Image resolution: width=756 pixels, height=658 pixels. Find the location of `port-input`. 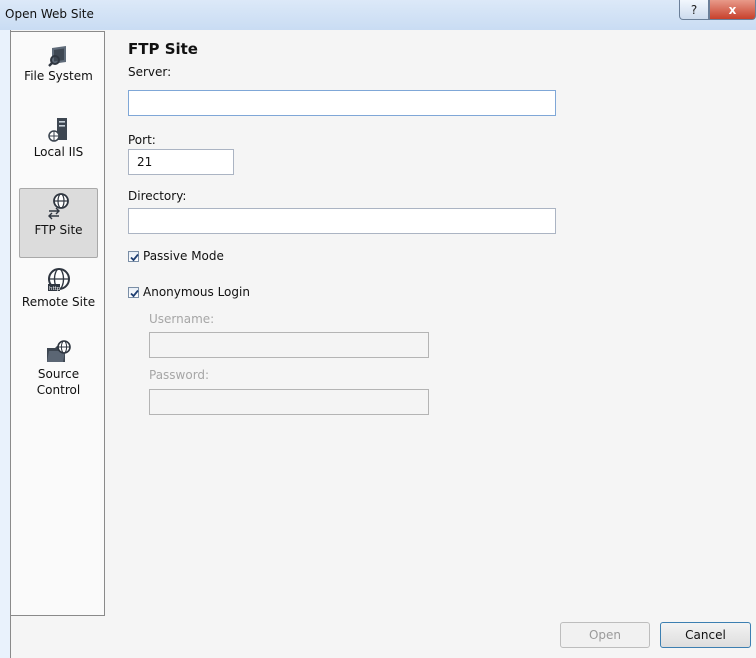

port-input is located at coordinates (181, 162).